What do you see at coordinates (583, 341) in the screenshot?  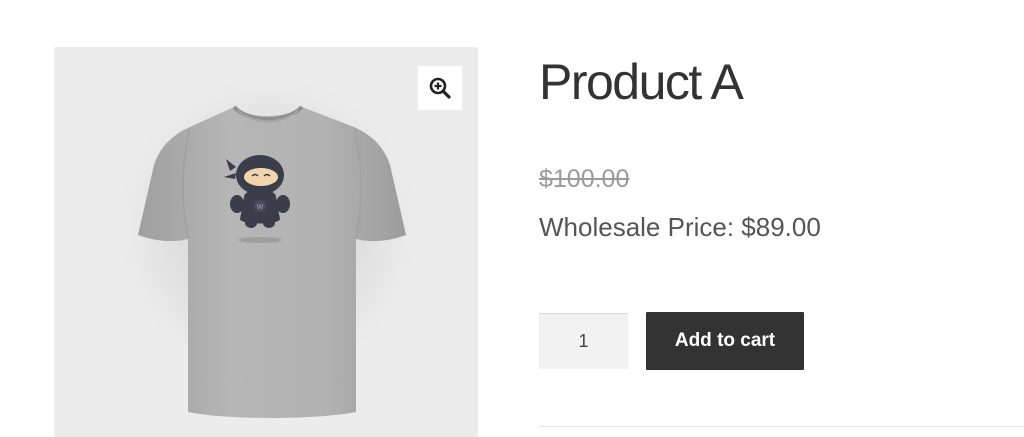 I see `quantity-input` at bounding box center [583, 341].